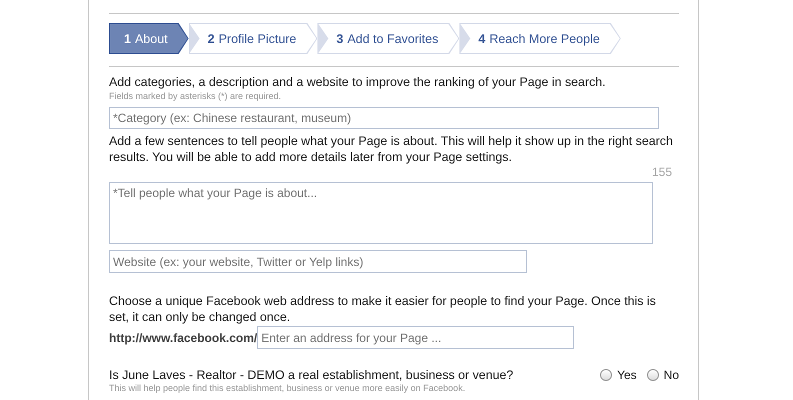  Describe the element at coordinates (195, 96) in the screenshot. I see `required-note: Fields marked by asterisks (*) are required.` at that location.